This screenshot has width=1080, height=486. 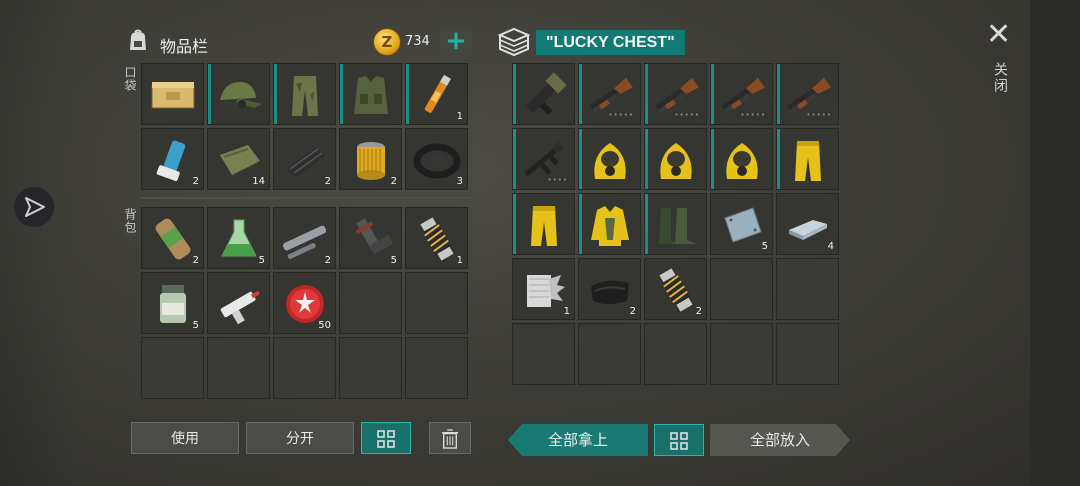 What do you see at coordinates (436, 159) in the screenshot?
I see `pocket-slot: 3` at bounding box center [436, 159].